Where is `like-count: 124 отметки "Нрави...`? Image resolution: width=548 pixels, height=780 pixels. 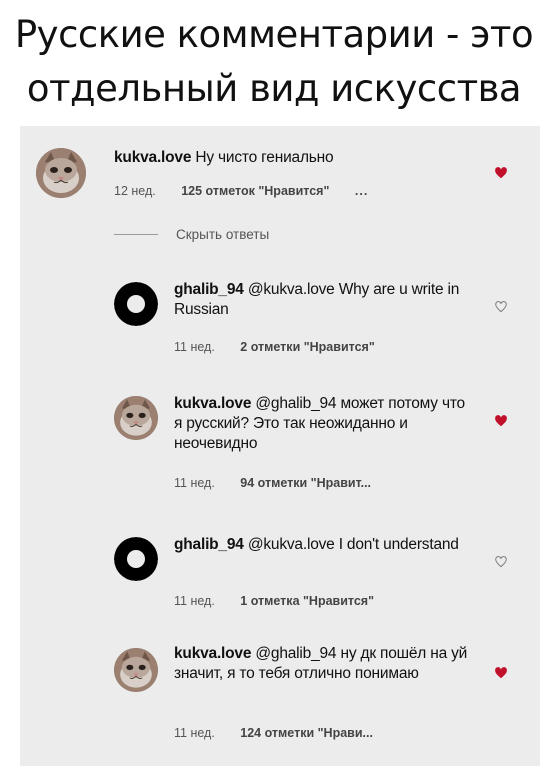 like-count: 124 отметки "Нрави... is located at coordinates (306, 733).